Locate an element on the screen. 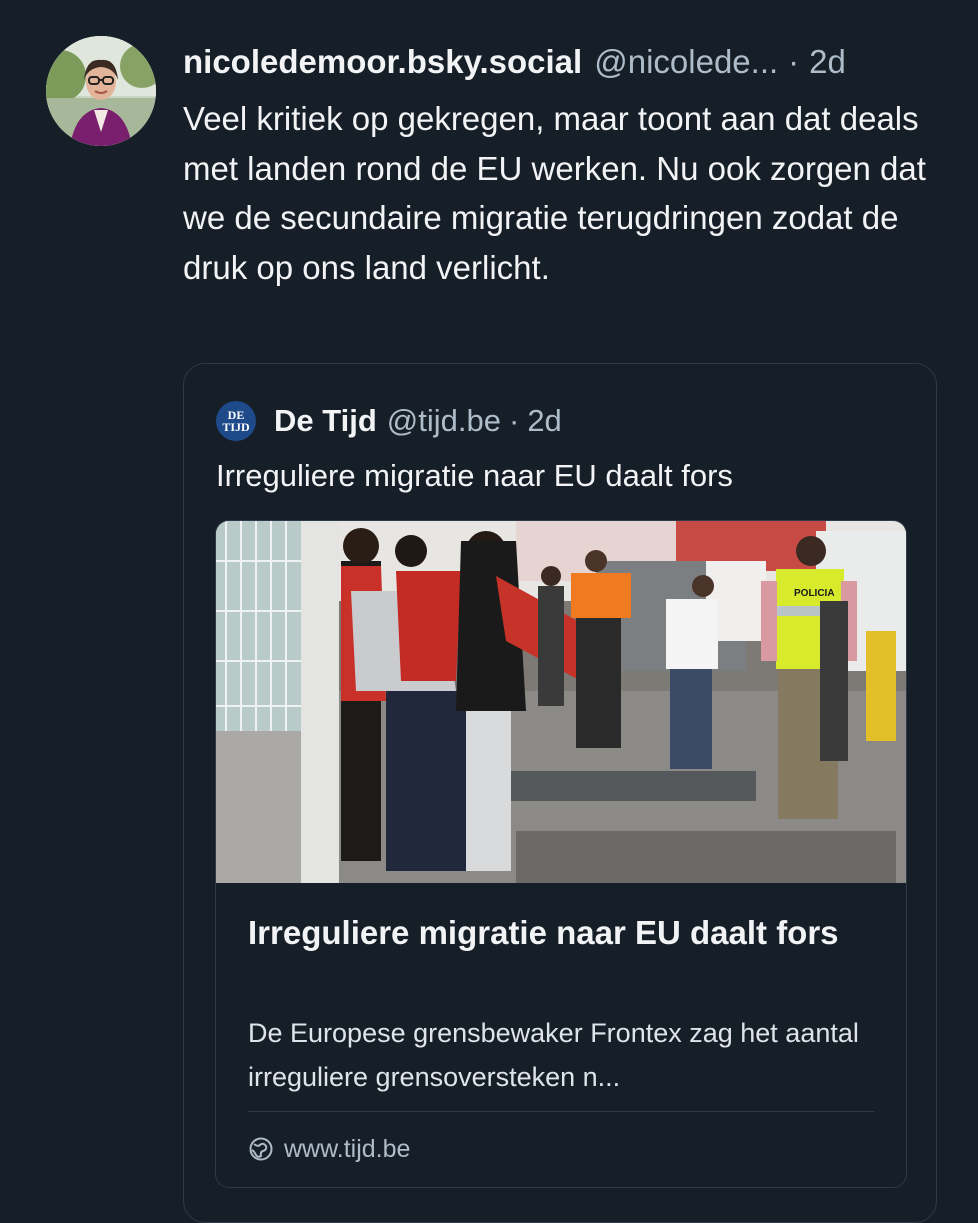 The width and height of the screenshot is (978, 1223). avatar is located at coordinates (101, 91).